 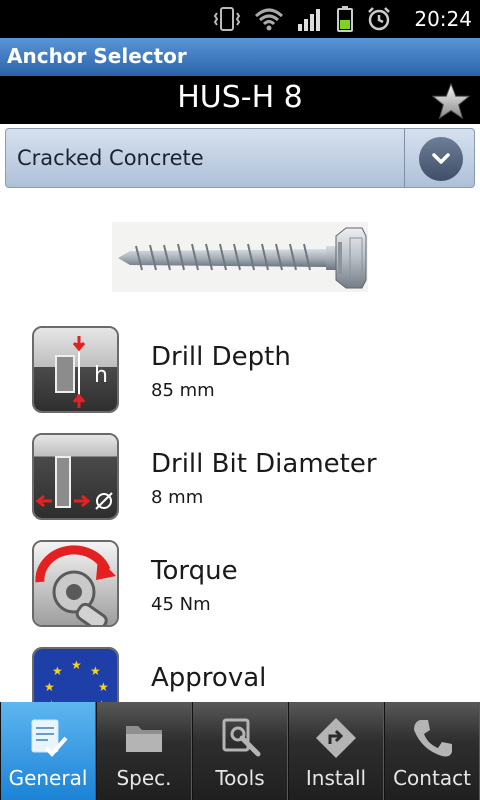 I want to click on status-time: 20:24, so click(x=443, y=19).